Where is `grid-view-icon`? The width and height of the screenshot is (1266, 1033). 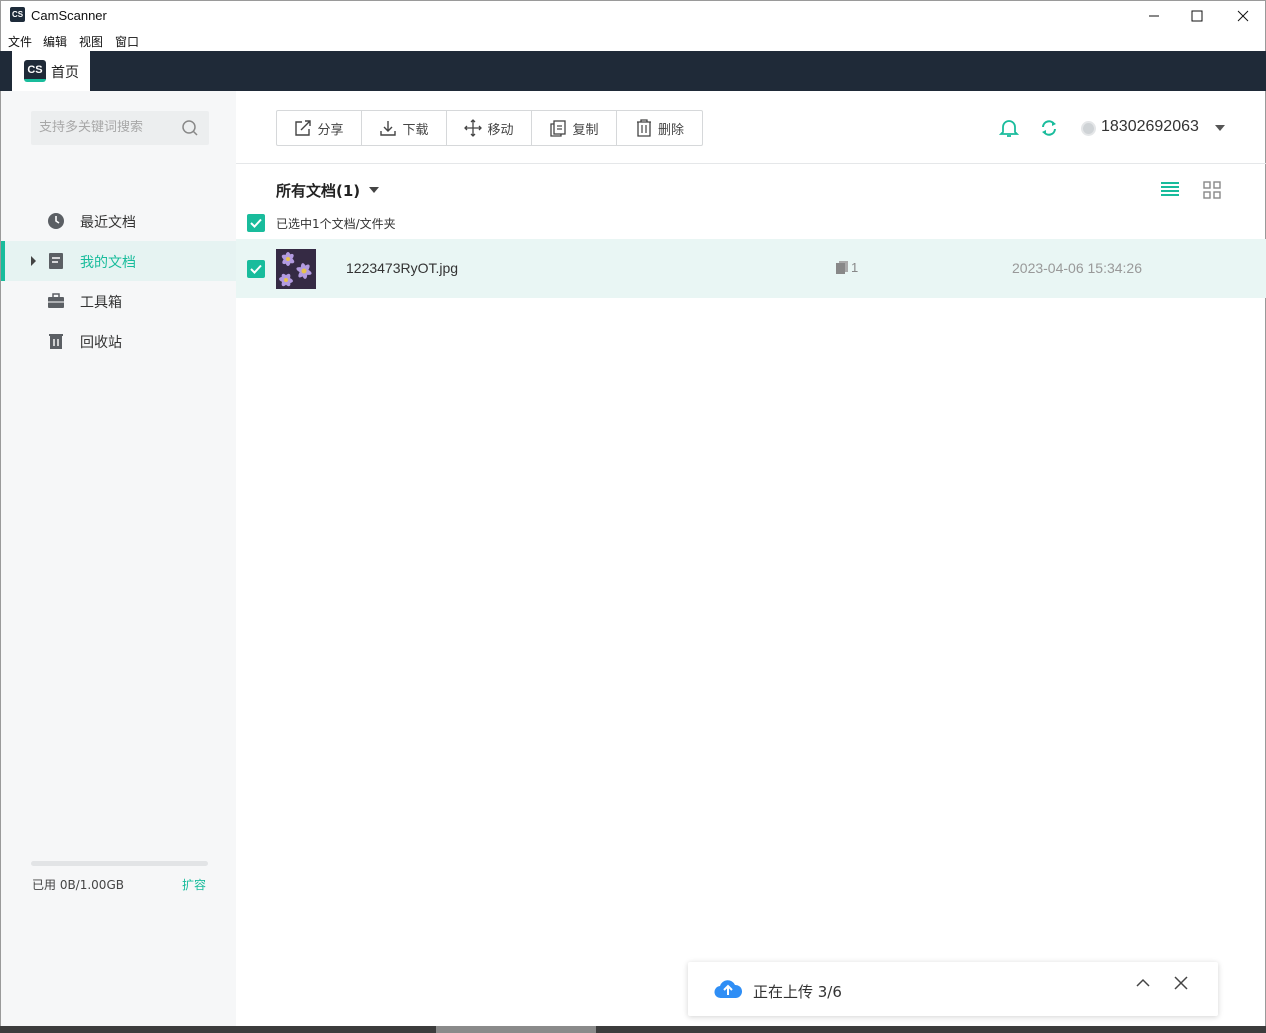 grid-view-icon is located at coordinates (1212, 190).